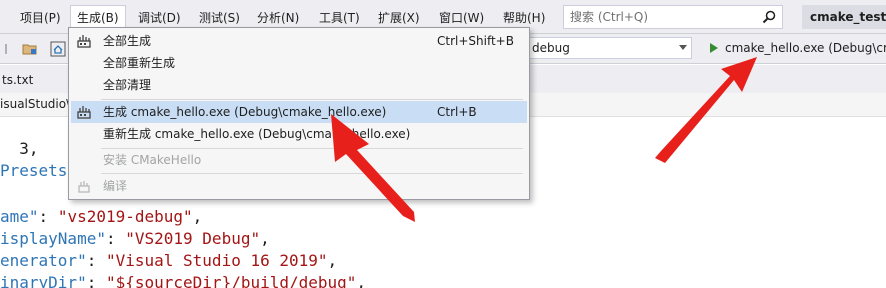 Image resolution: width=886 pixels, height=288 pixels. What do you see at coordinates (219, 18) in the screenshot?
I see `menu-test: 测试(S)` at bounding box center [219, 18].